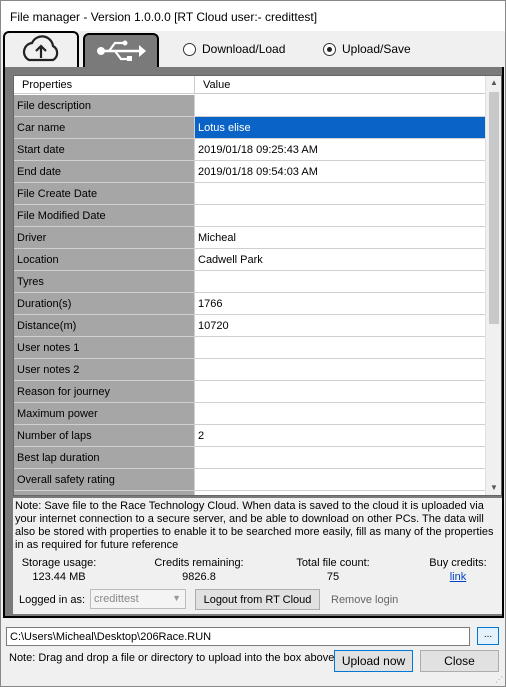 The image size is (506, 687). I want to click on radio-upload-label: Upload/Save, so click(376, 49).